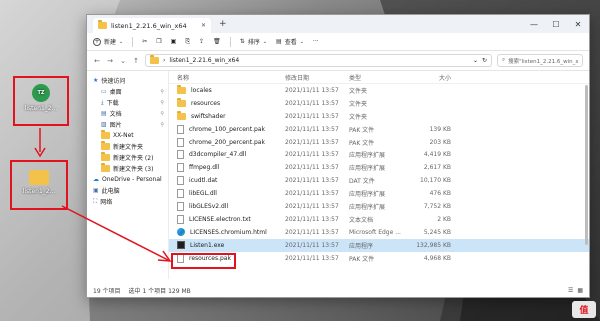 The width and height of the screenshot is (600, 321). What do you see at coordinates (203, 261) in the screenshot?
I see `highlight-exe-row` at bounding box center [203, 261].